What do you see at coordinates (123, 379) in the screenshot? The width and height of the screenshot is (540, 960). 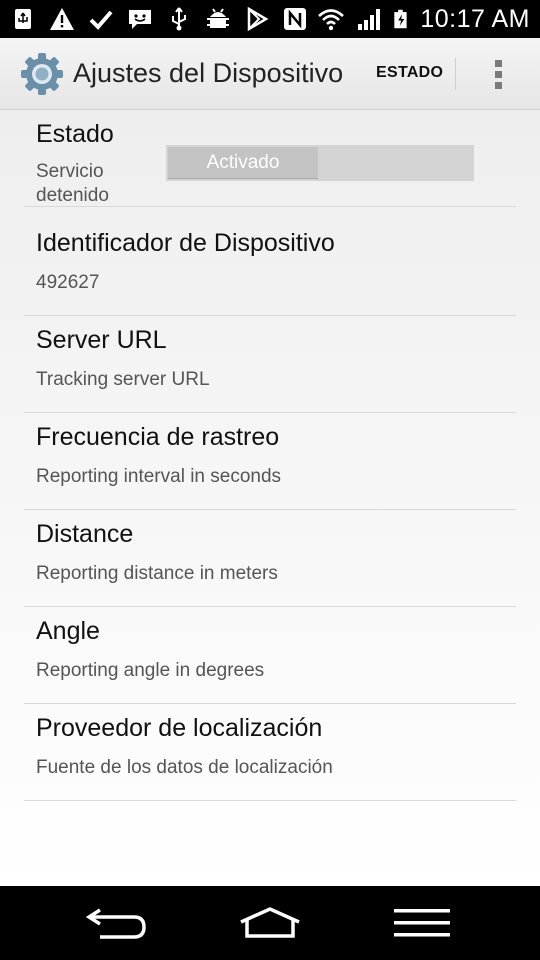 I see `pref-summary: Tracking server URL` at bounding box center [123, 379].